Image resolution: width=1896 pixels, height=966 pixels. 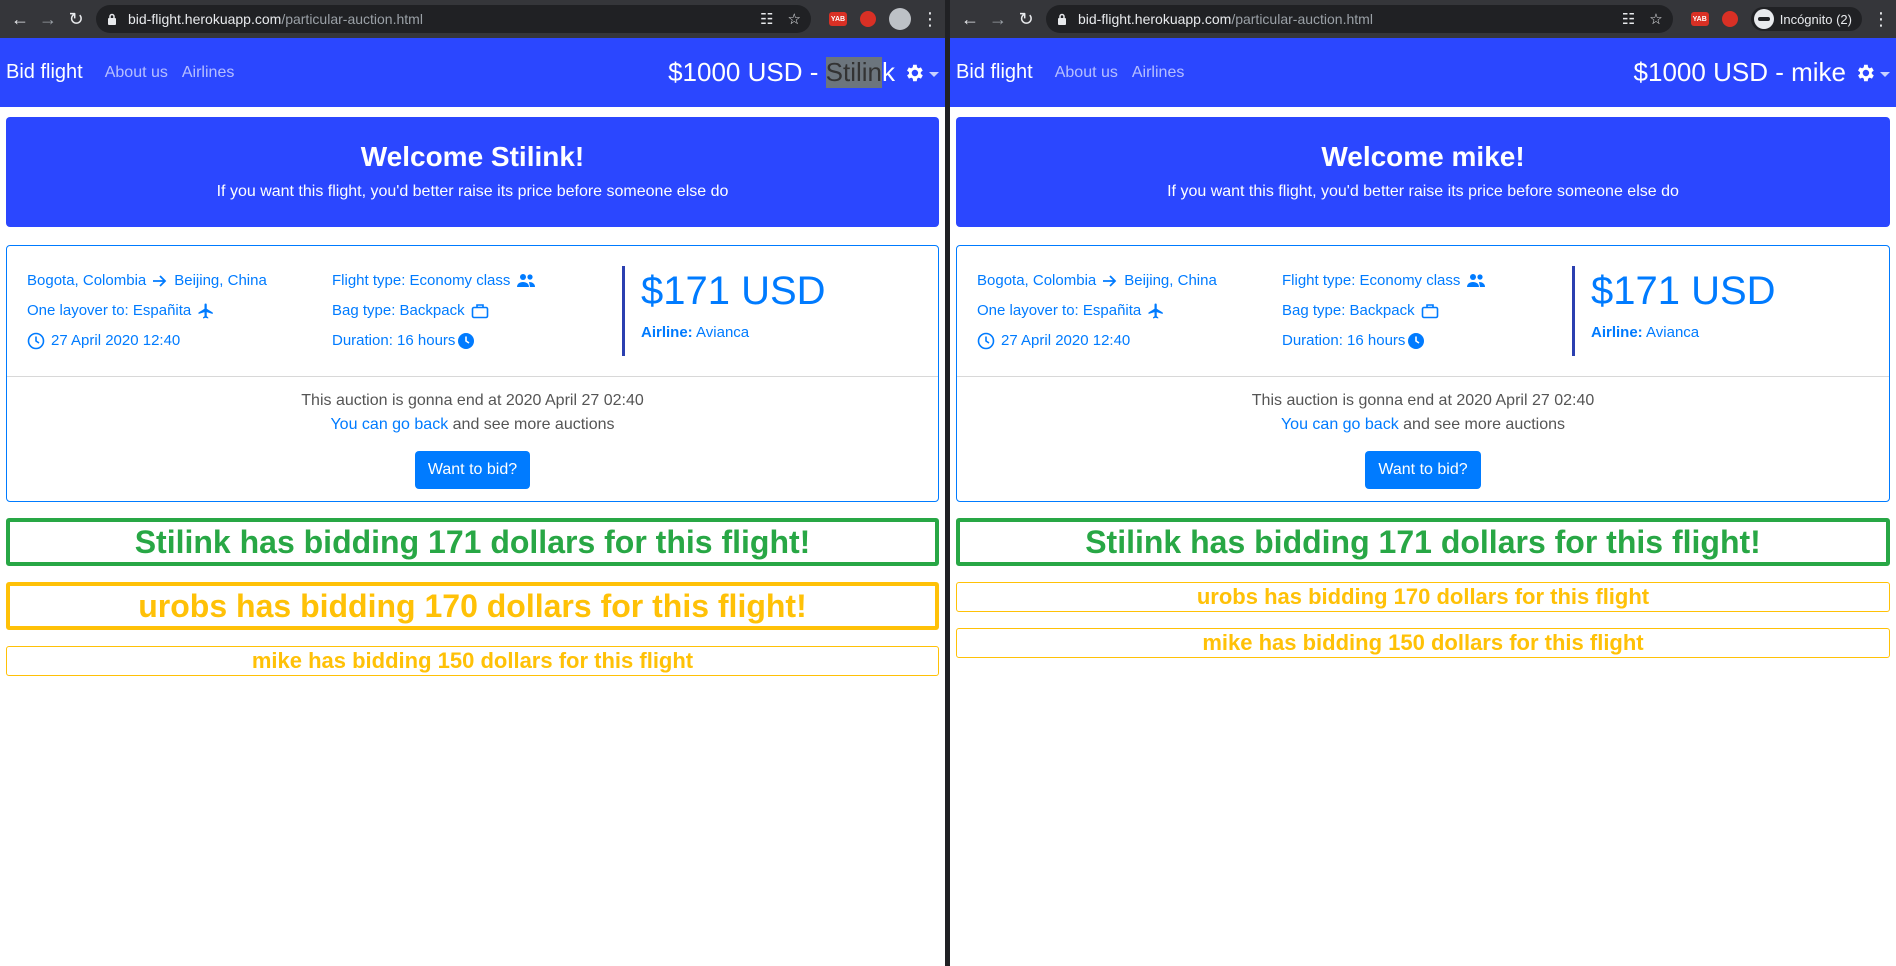 I want to click on incognito-icon, so click(x=1763, y=19).